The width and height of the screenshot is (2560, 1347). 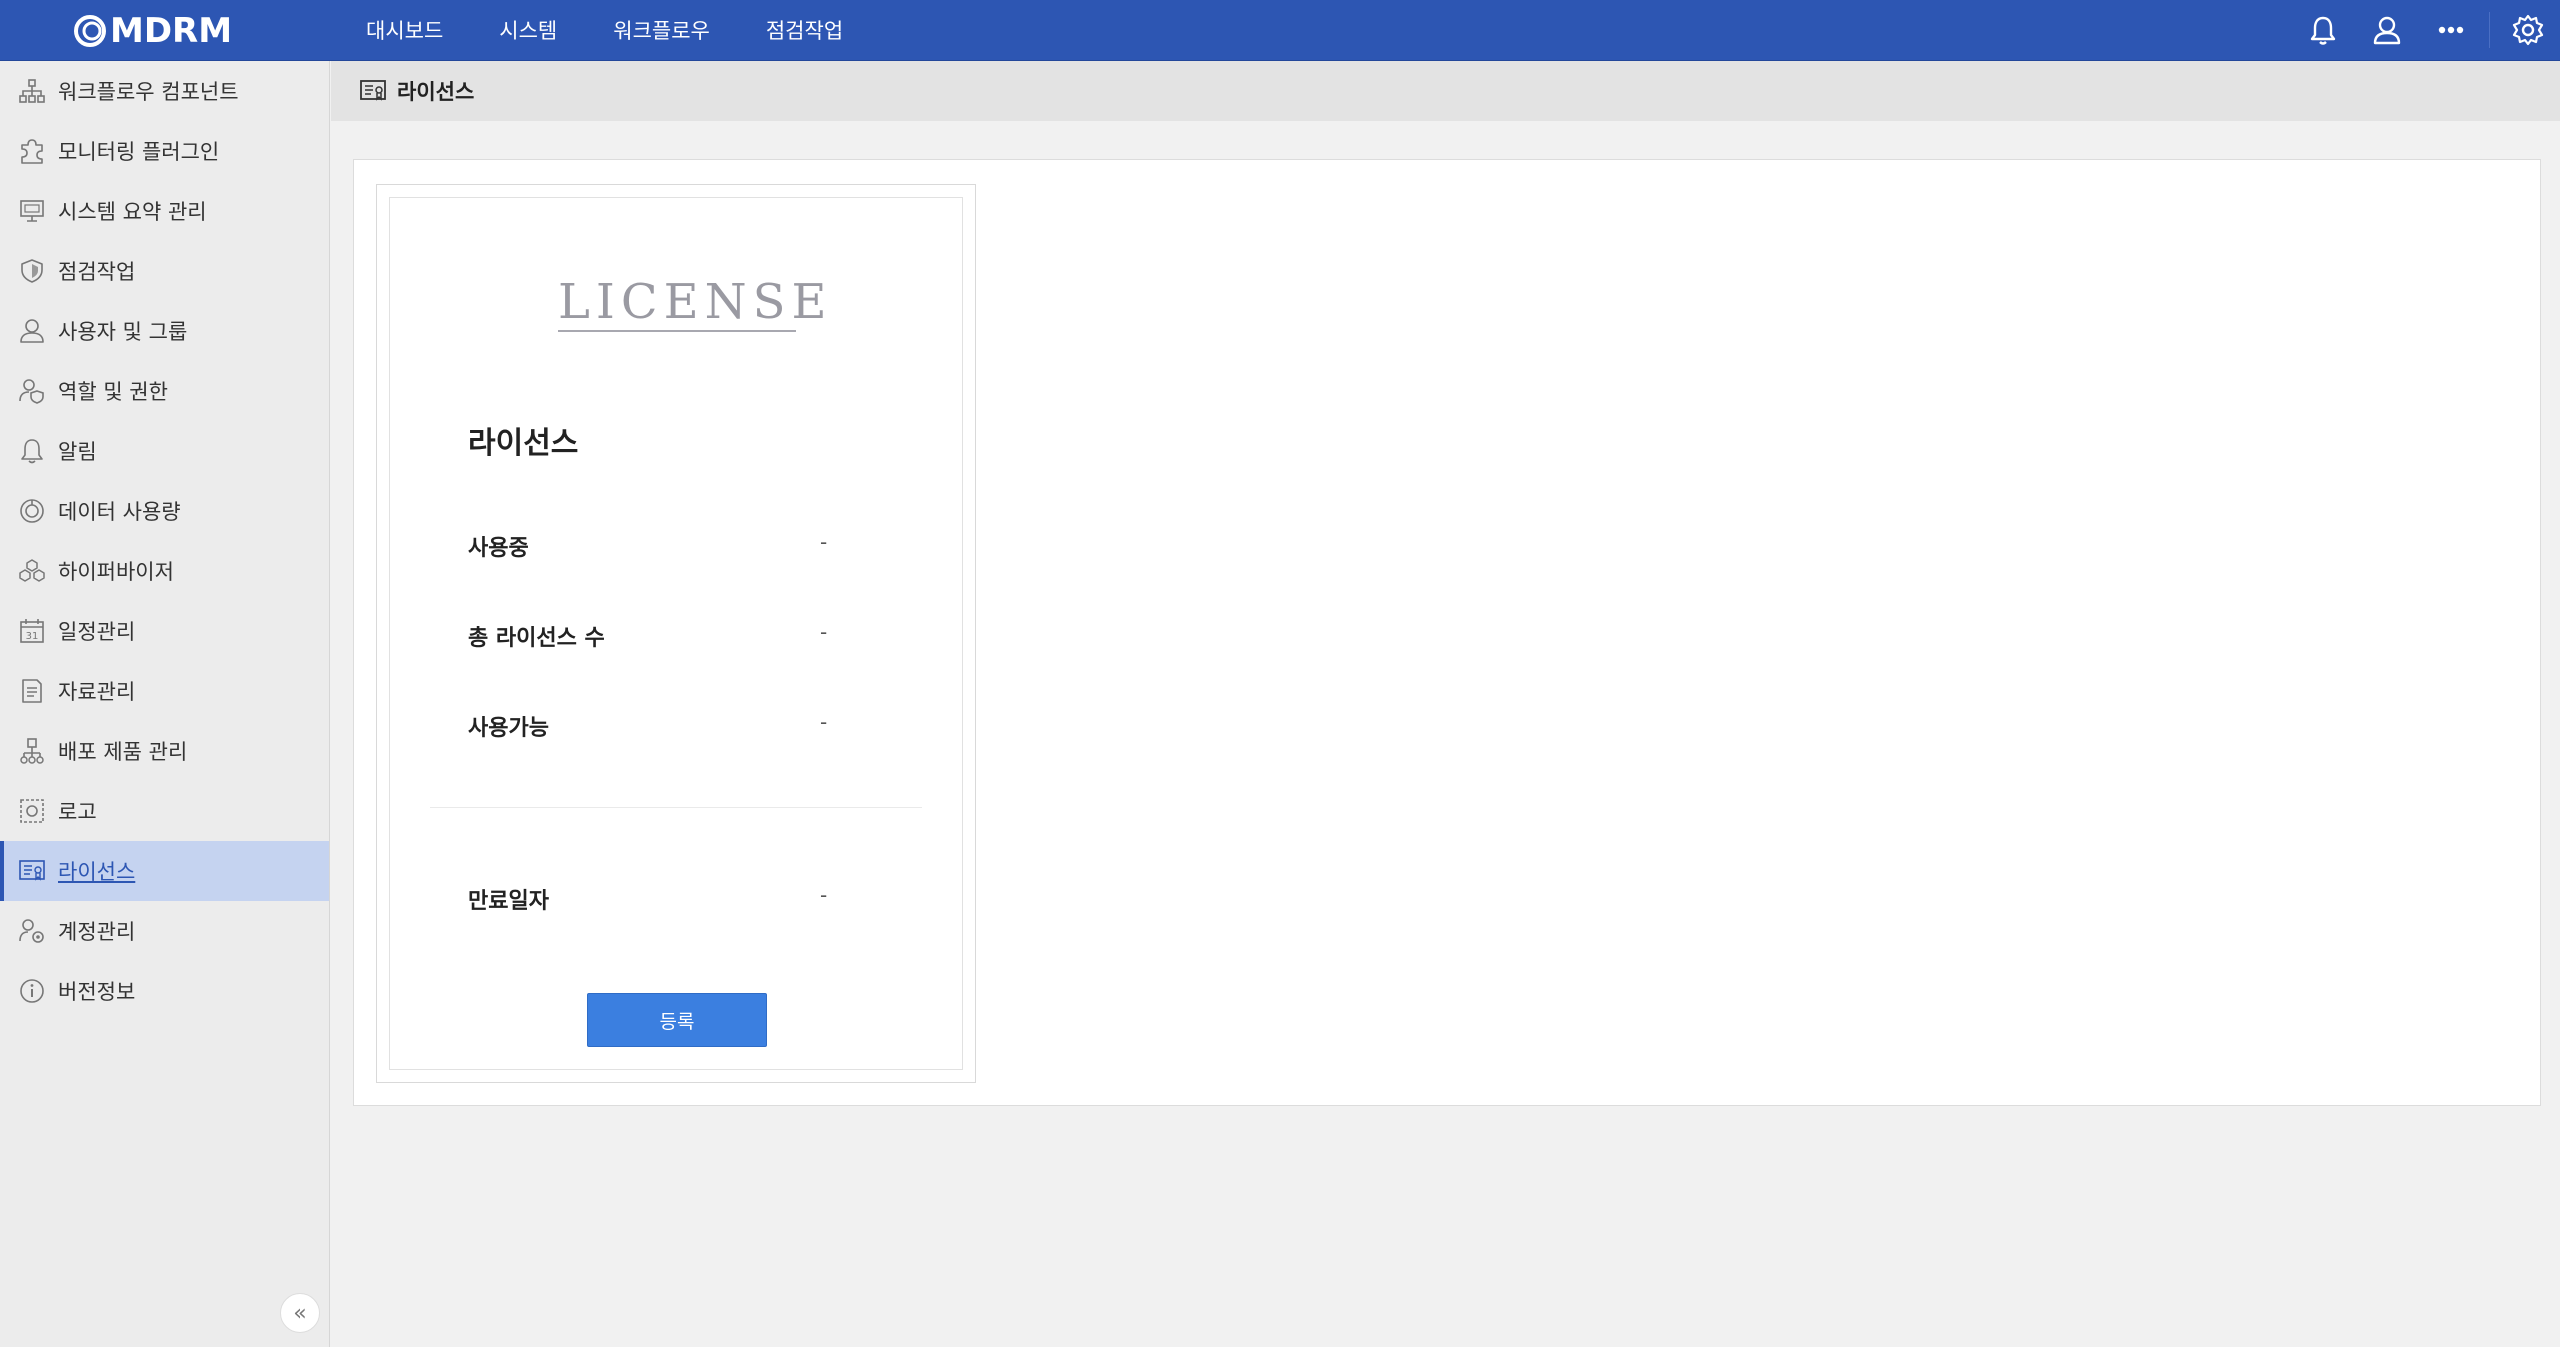 What do you see at coordinates (164, 991) in the screenshot?
I see `sidebar-item-version-info: 버전정보` at bounding box center [164, 991].